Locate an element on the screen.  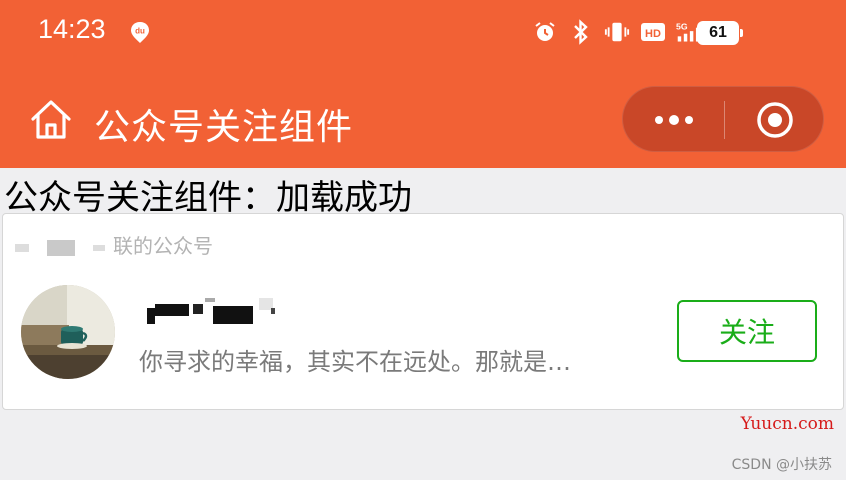
more-icon is located at coordinates (673, 120).